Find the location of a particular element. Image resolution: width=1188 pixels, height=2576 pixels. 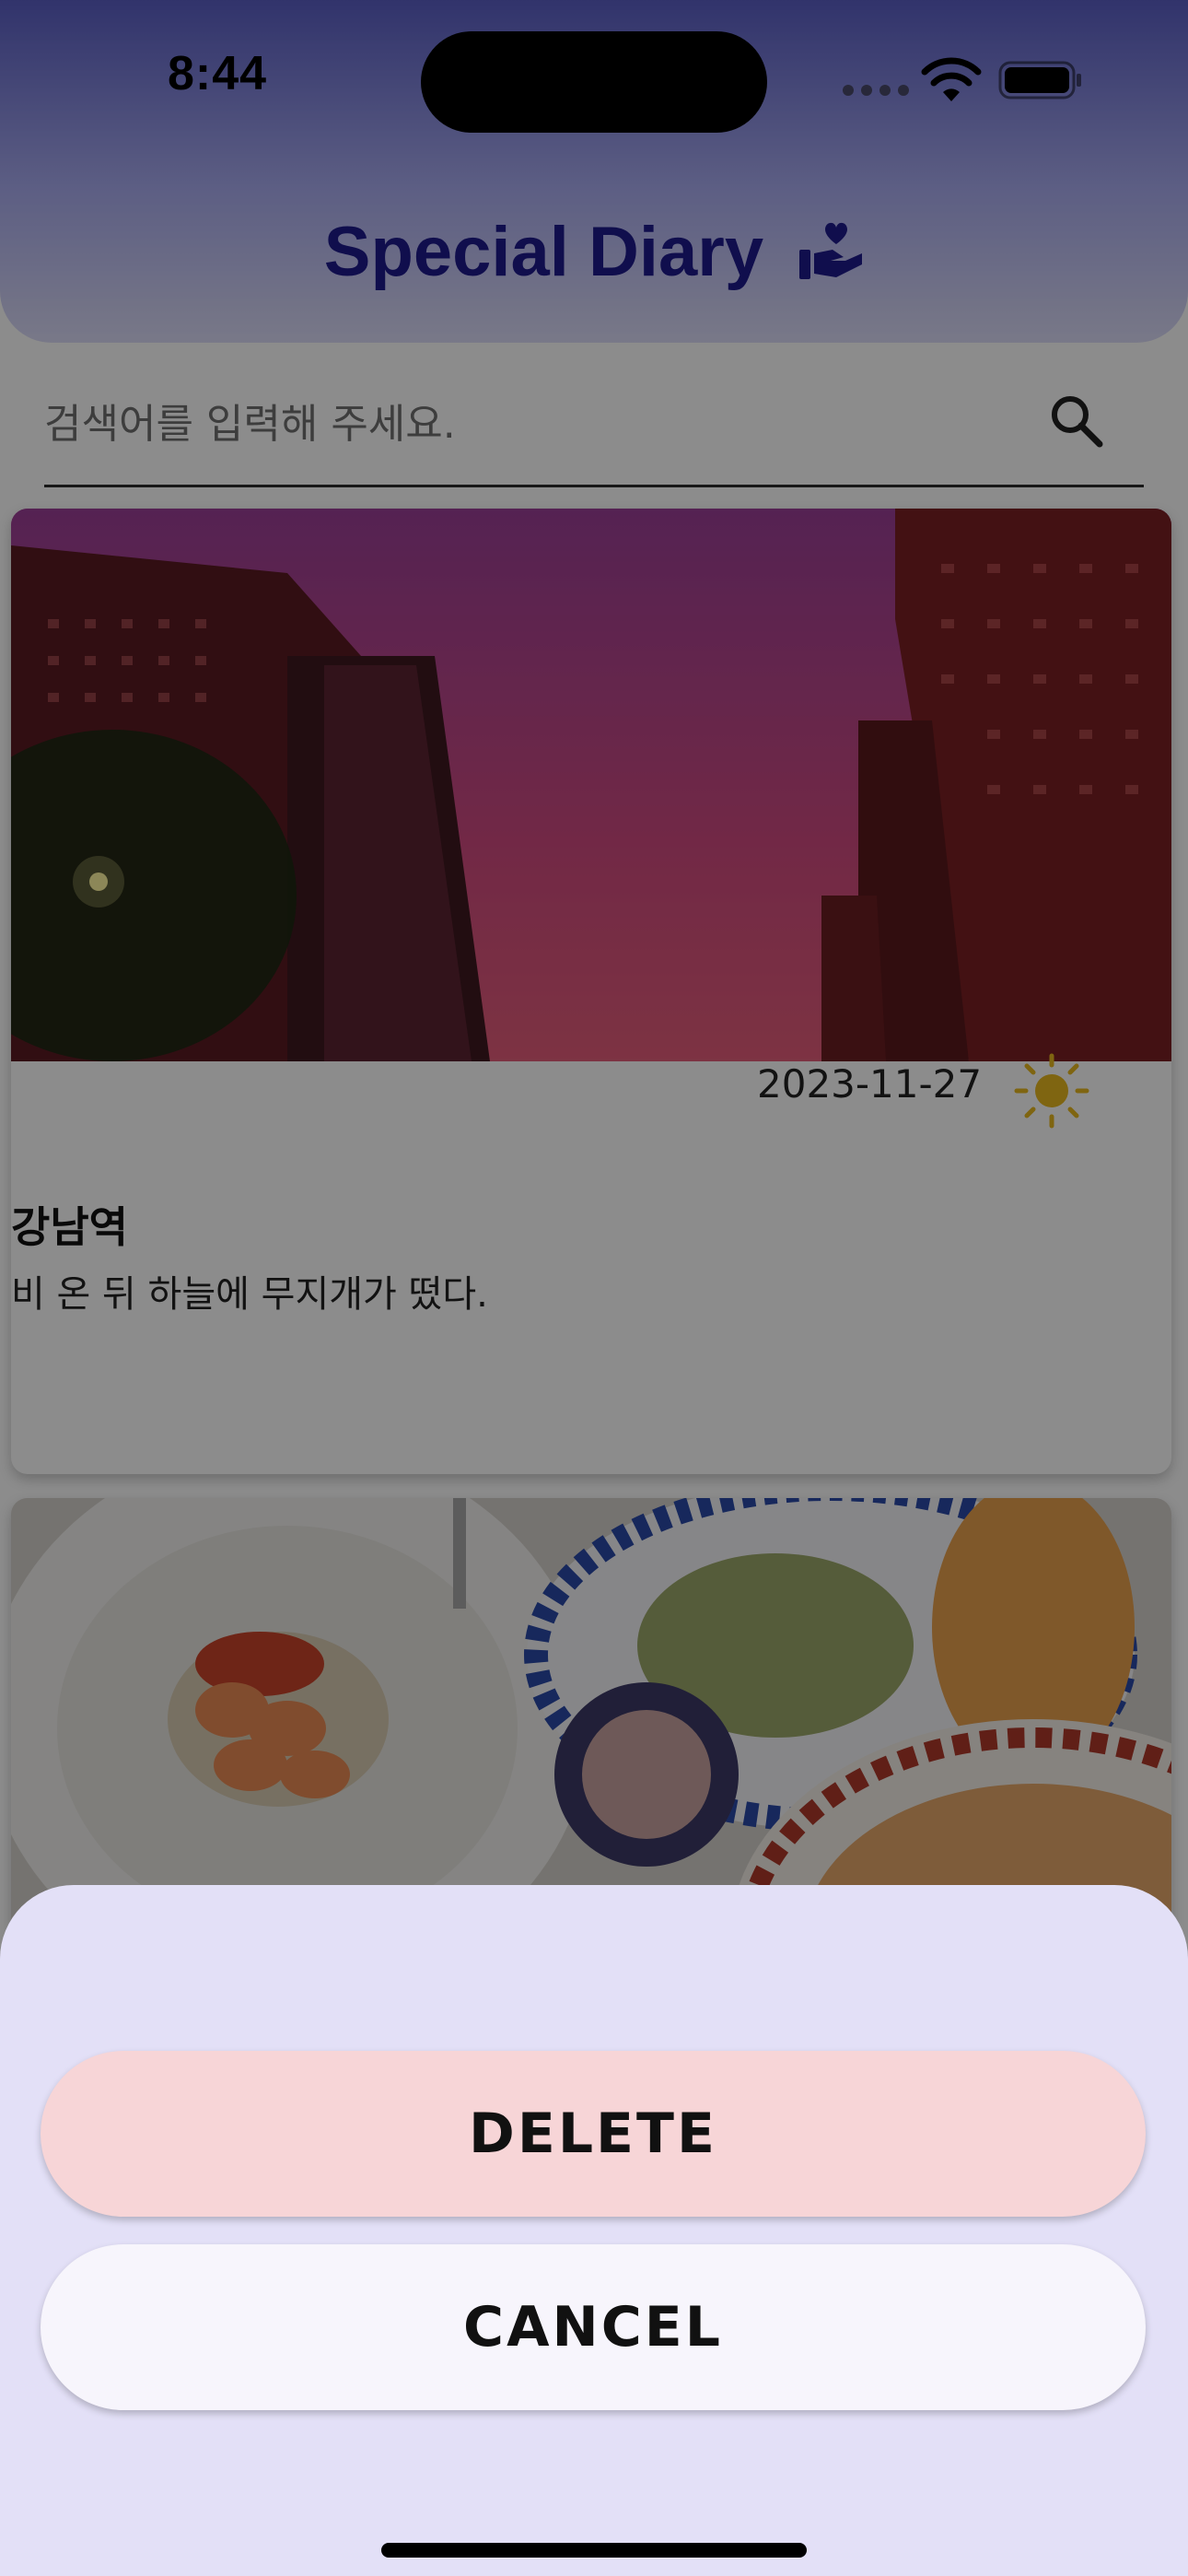

delete-button: DELETE is located at coordinates (593, 2134).